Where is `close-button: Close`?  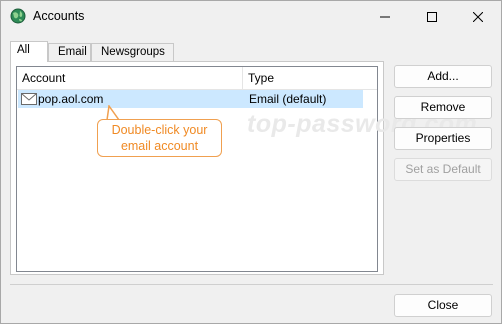 close-button: Close is located at coordinates (443, 305).